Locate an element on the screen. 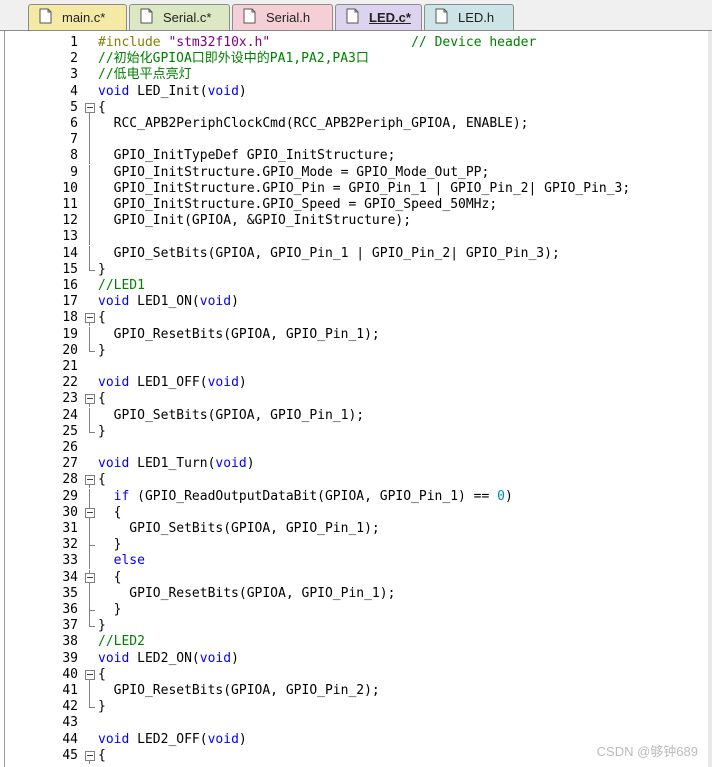 The image size is (712, 767). code-line: 5{ is located at coordinates (355, 108).